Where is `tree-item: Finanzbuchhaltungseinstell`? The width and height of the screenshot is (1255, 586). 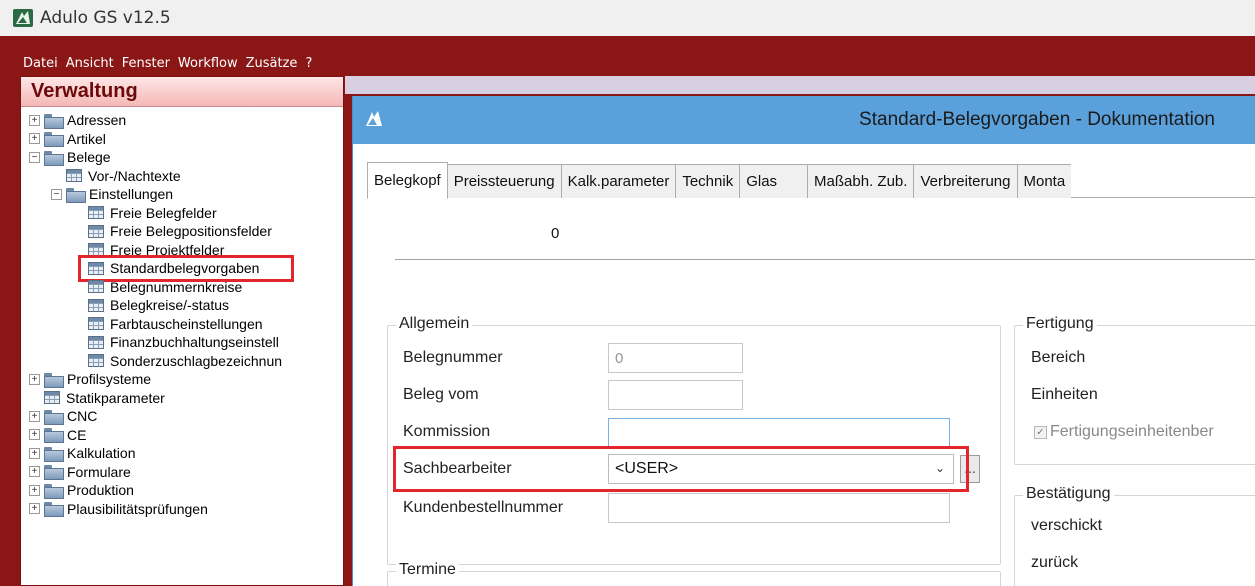
tree-item: Finanzbuchhaltungseinstell is located at coordinates (182, 342).